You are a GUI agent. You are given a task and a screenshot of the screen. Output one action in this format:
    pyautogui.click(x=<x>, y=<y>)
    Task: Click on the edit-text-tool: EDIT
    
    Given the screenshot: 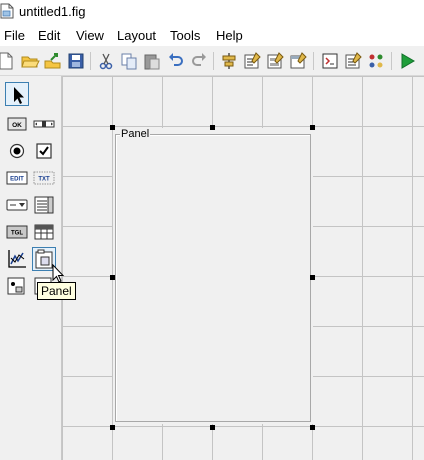 What is the action you would take?
    pyautogui.click(x=17, y=178)
    